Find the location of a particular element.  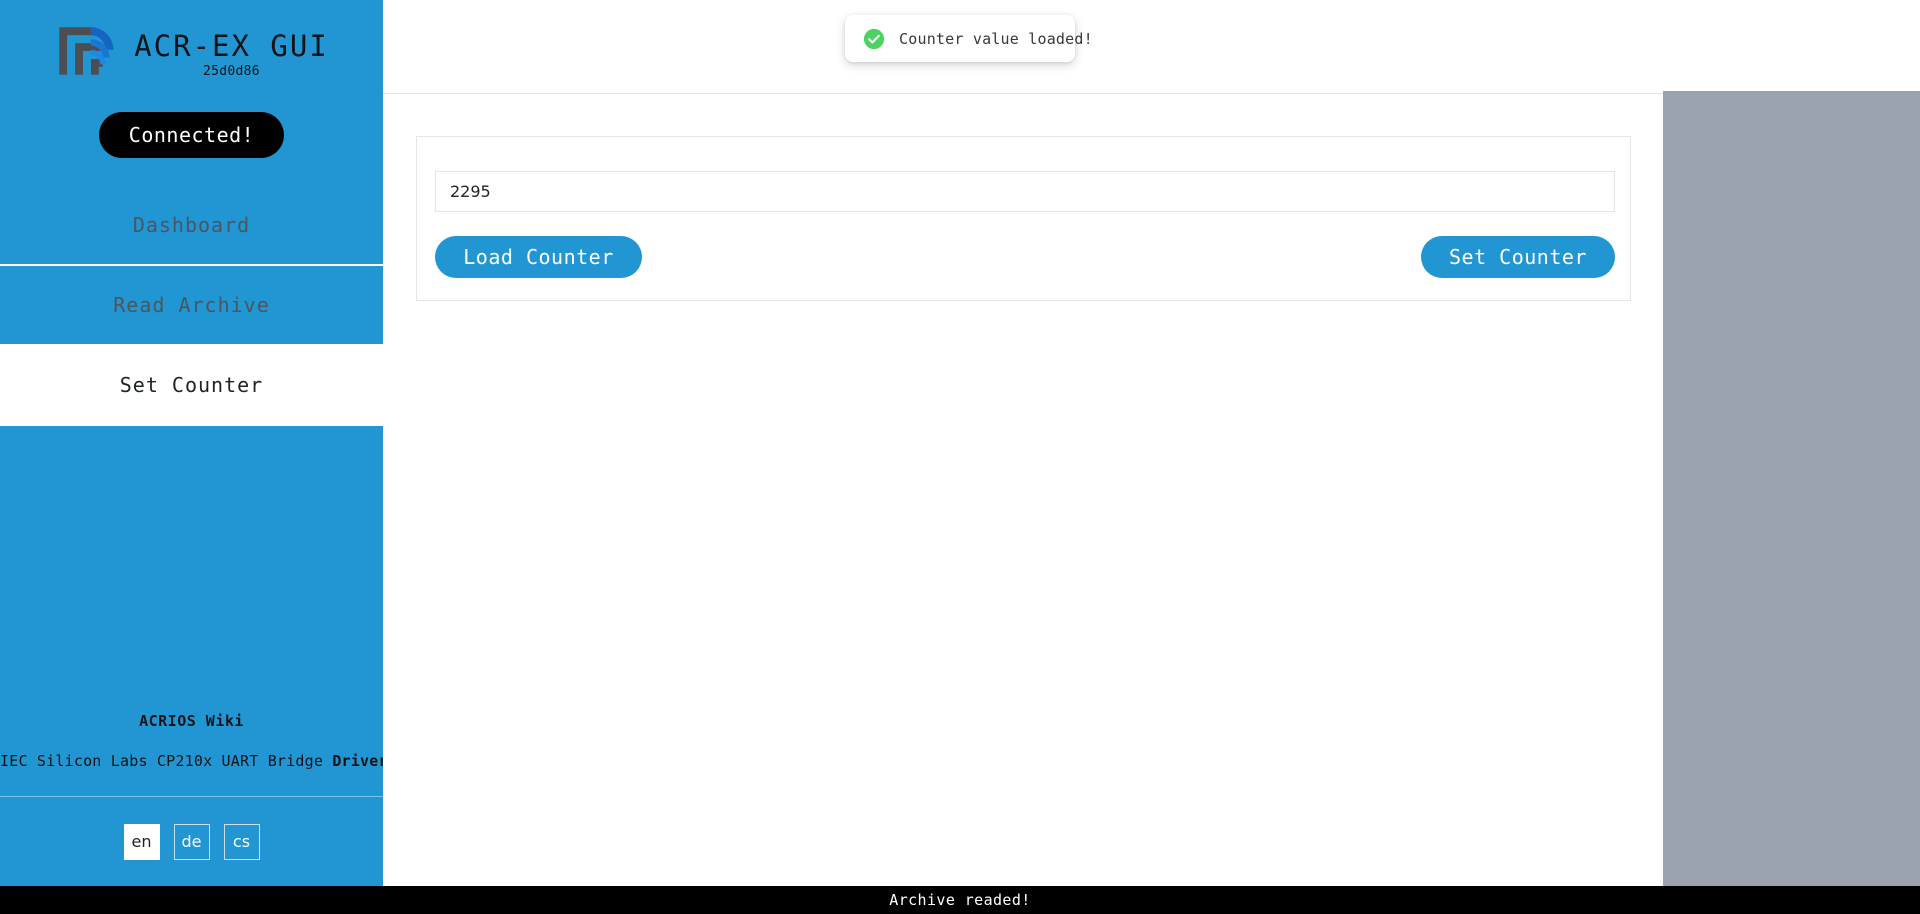

sidebar-item-read-archive: Read Archive is located at coordinates (191, 306).